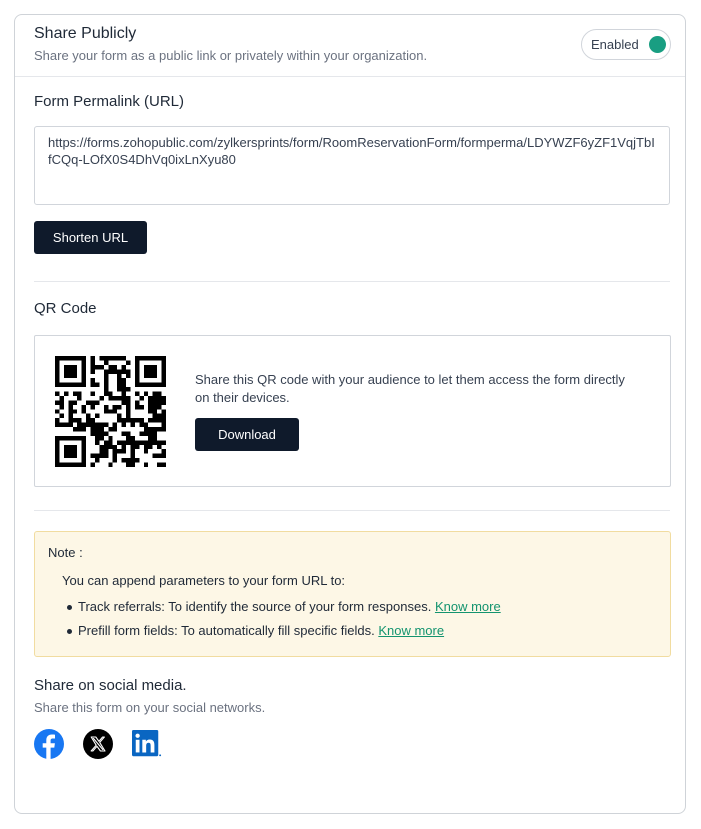 This screenshot has height=829, width=701. Describe the element at coordinates (49, 744) in the screenshot. I see `facebook-icon` at that location.